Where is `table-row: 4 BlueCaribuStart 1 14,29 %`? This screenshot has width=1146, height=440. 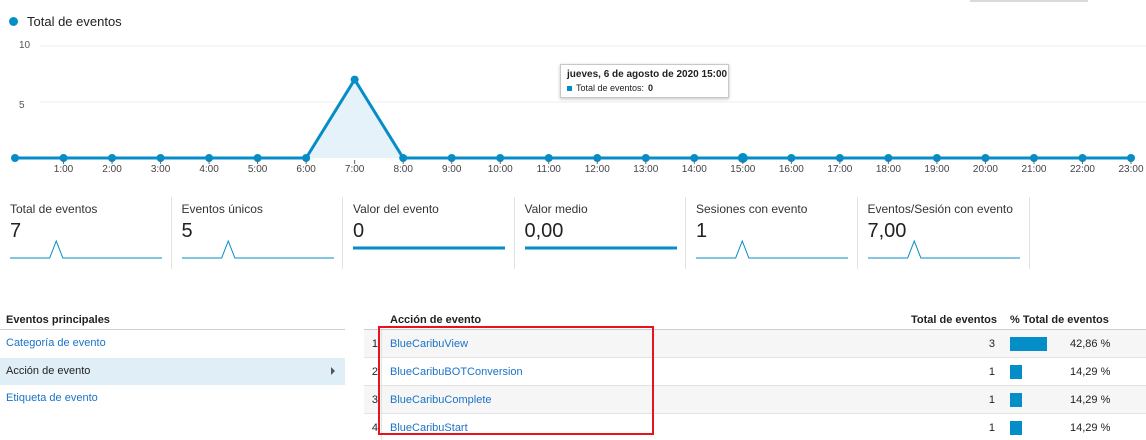
table-row: 4 BlueCaribuStart 1 14,29 % is located at coordinates (755, 427).